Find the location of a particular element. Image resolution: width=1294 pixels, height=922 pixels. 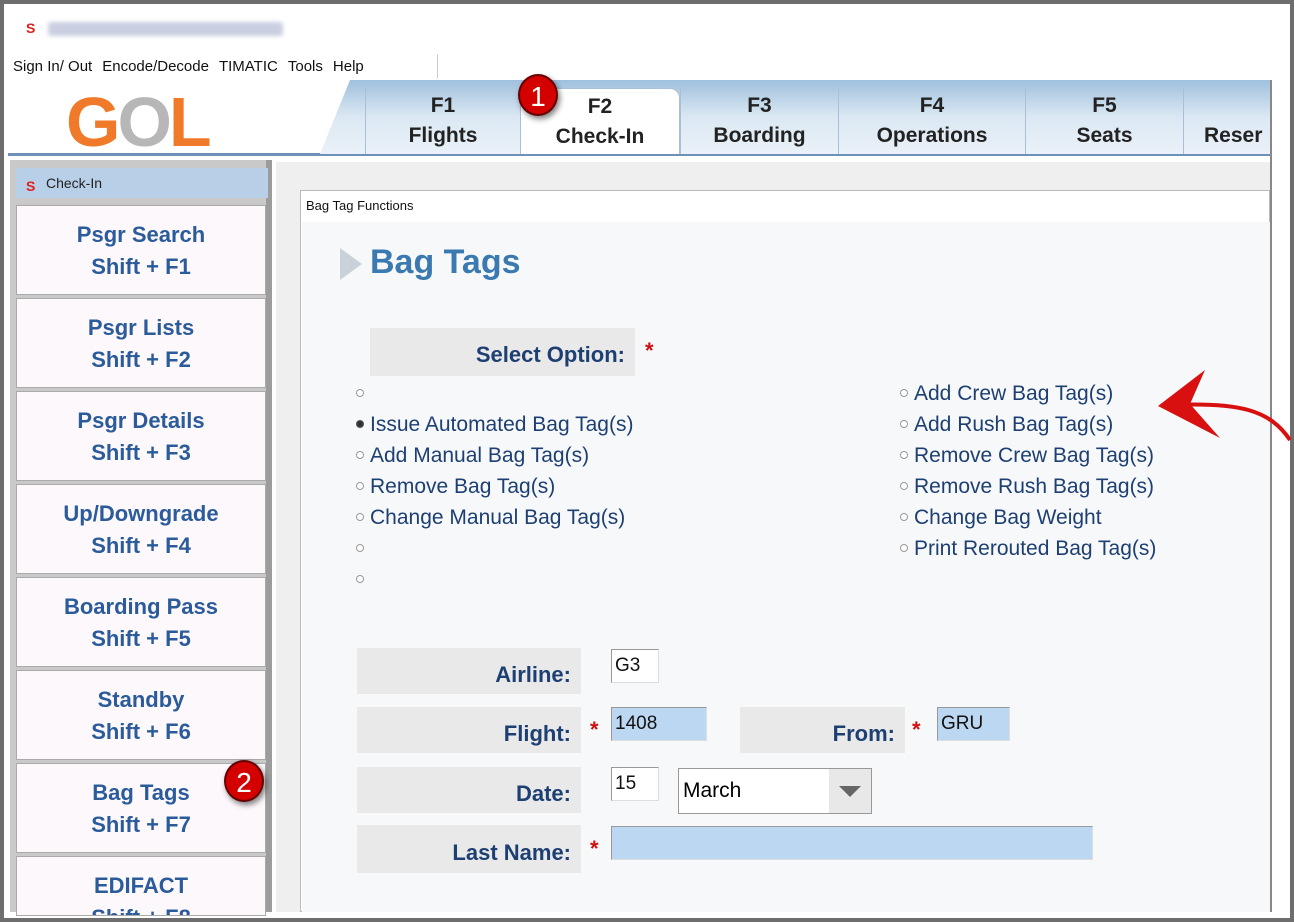

sidebar-item-shortcut: Shift + F5 is located at coordinates (141, 638).